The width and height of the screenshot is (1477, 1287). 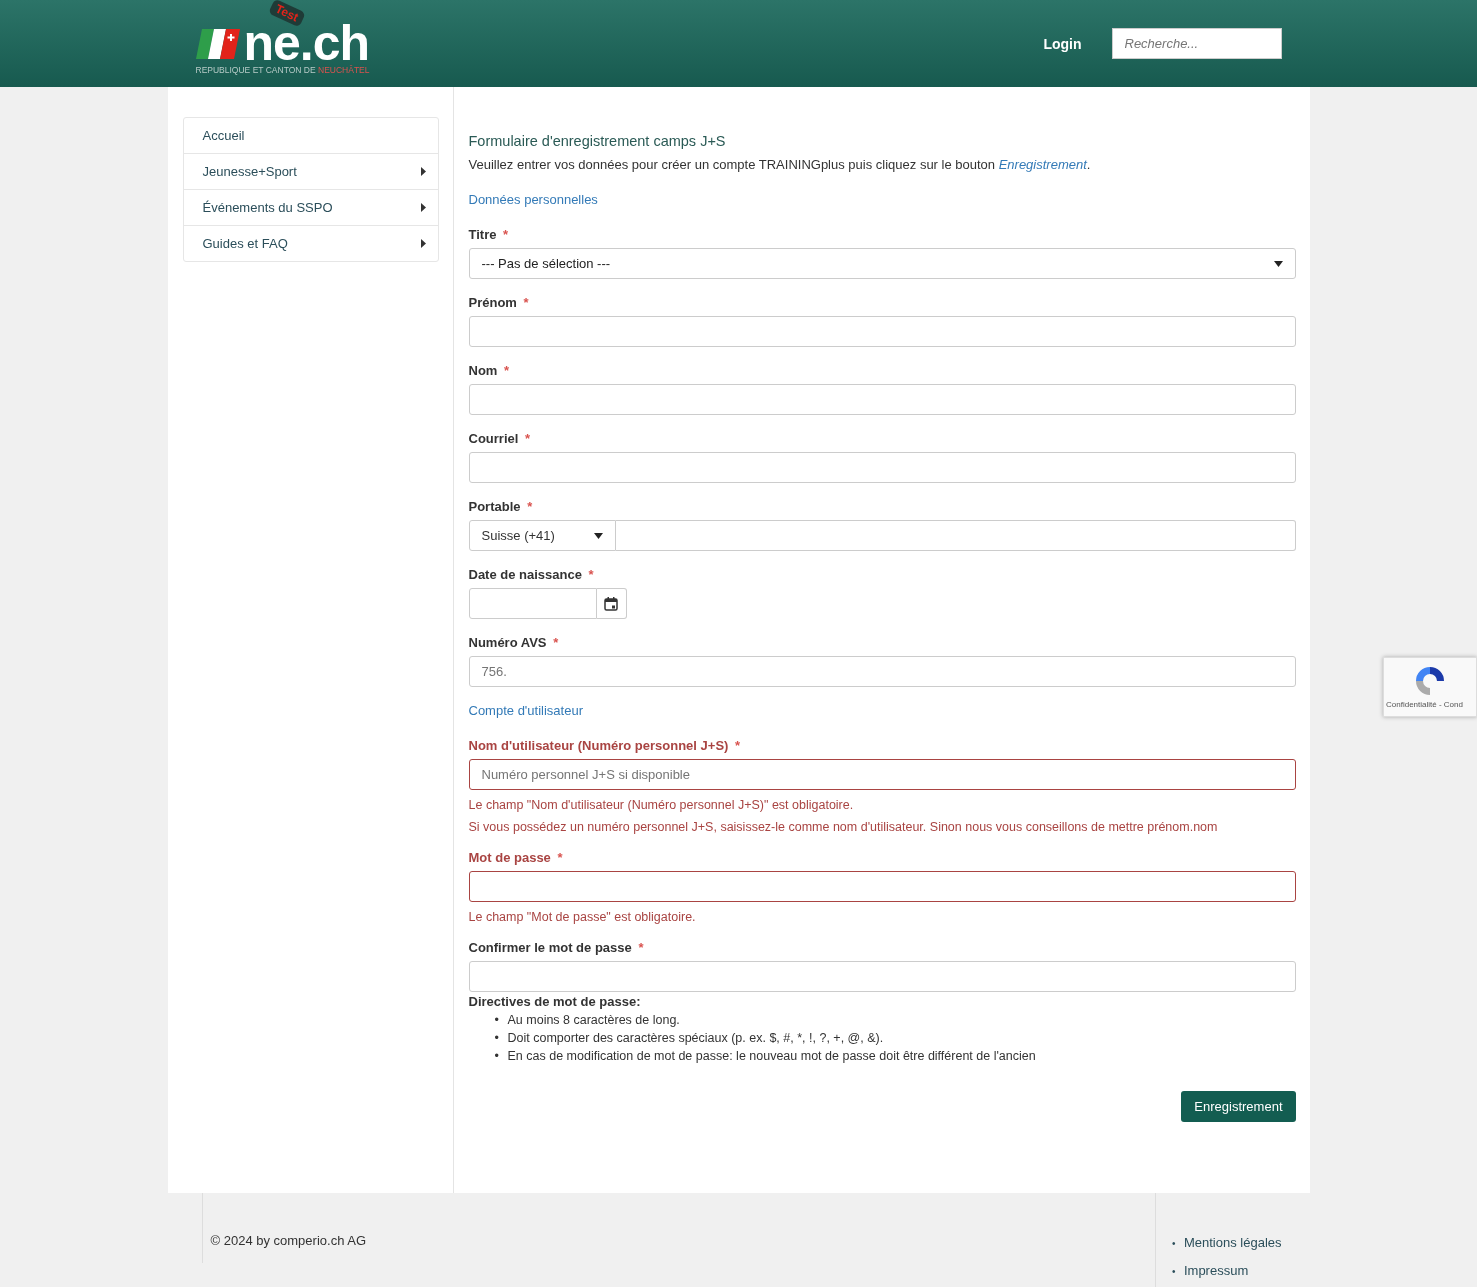 I want to click on calendar-icon, so click(x=611, y=603).